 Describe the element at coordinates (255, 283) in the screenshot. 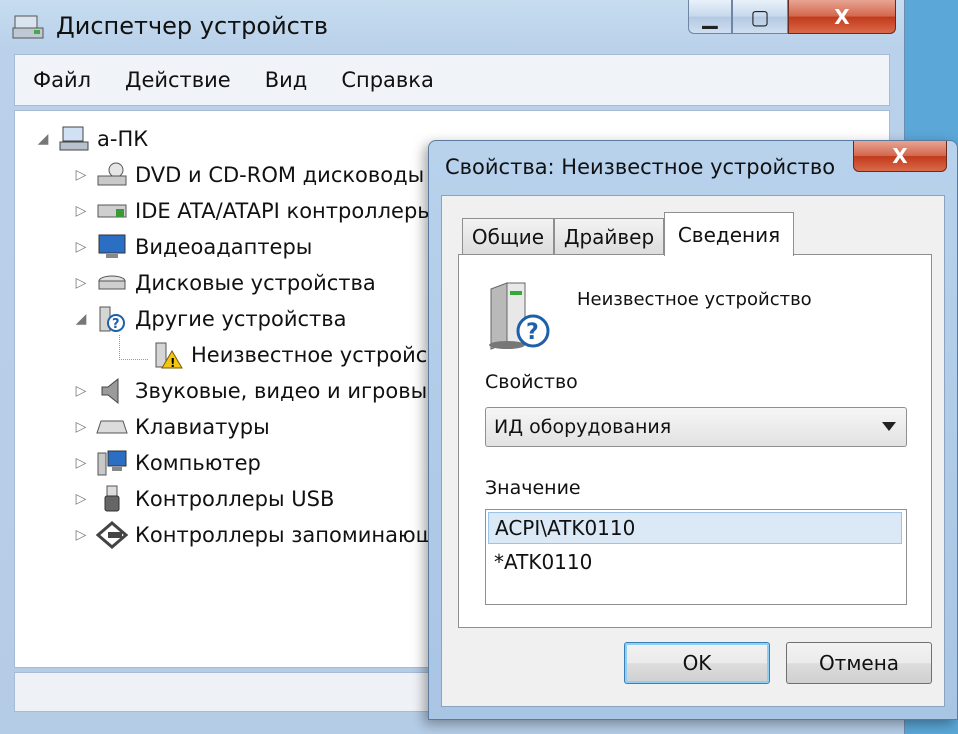

I see `tree-item-label: Дисковые устройства` at that location.